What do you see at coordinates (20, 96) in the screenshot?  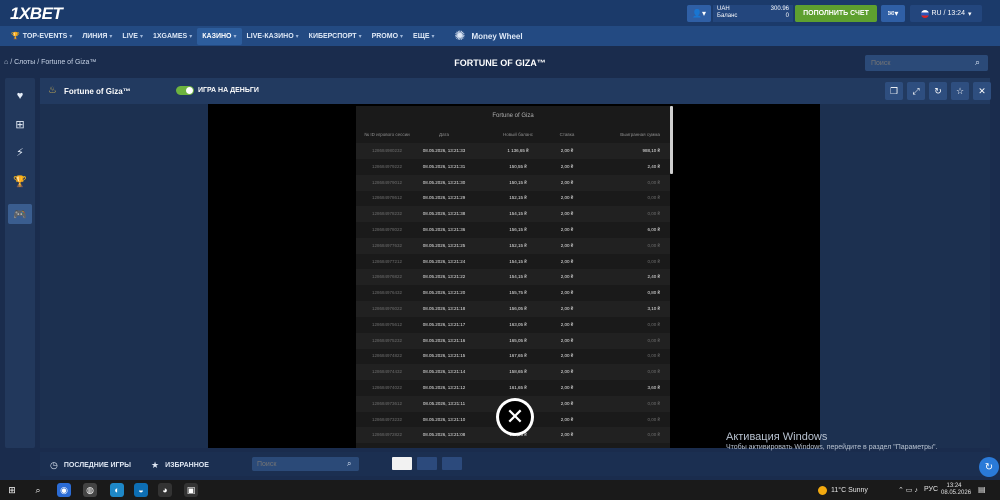 I see `sidebar-favorites: ♥` at bounding box center [20, 96].